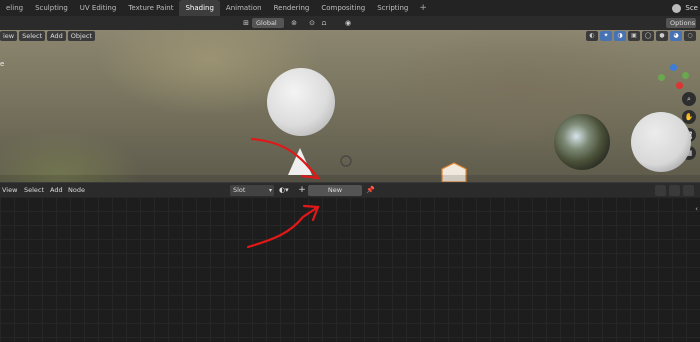 The image size is (700, 342). I want to click on overlay-icon, so click(674, 190).